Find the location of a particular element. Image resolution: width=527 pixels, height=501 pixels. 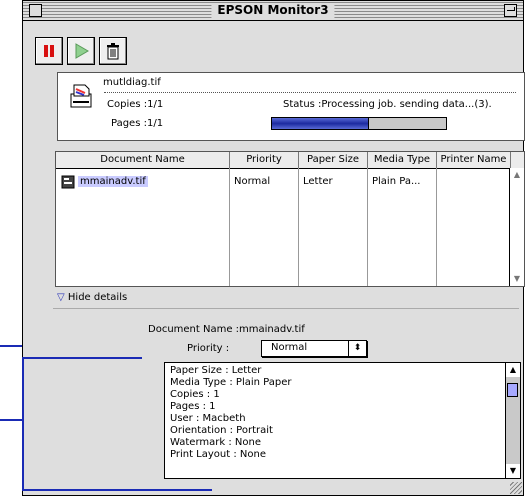

hide-details-toggle: ▽ Hide details is located at coordinates (92, 297).